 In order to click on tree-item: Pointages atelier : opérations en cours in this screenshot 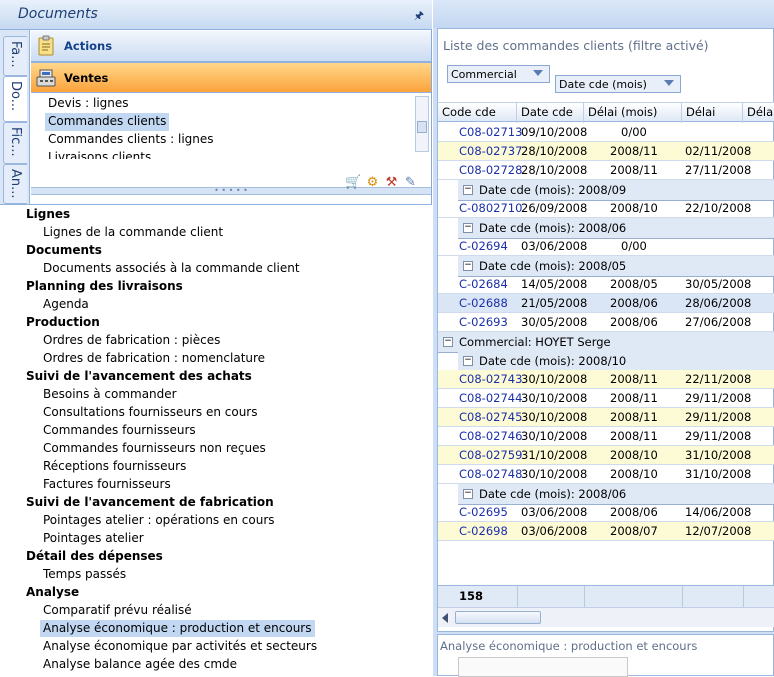, I will do `click(159, 520)`.